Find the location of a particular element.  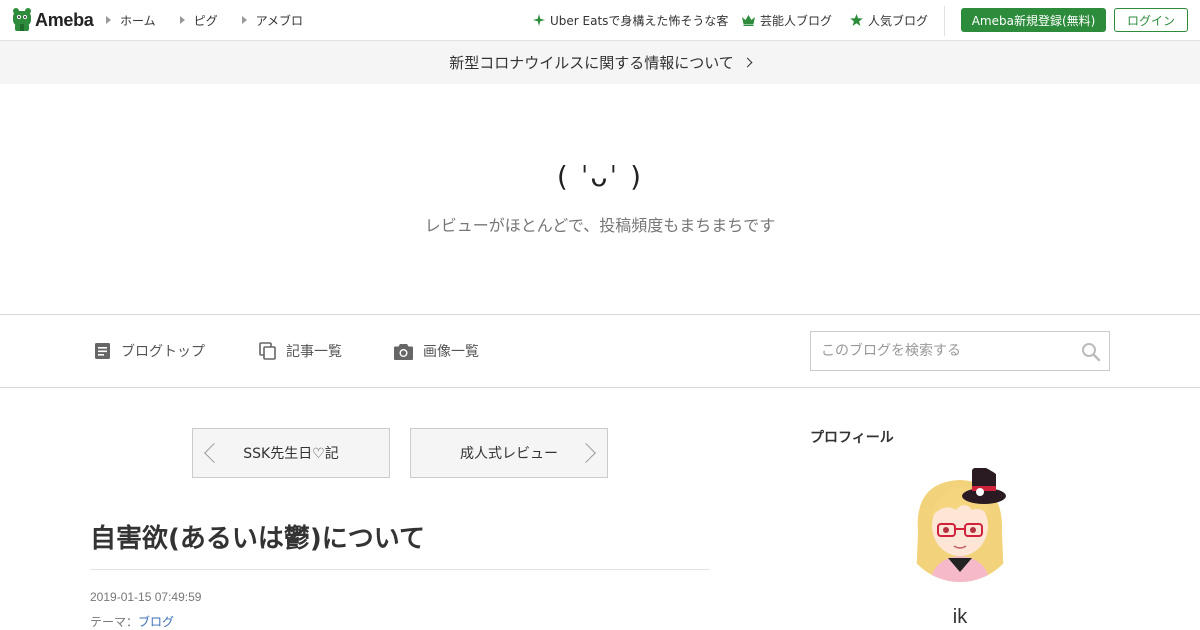

promo-popular-label: 人気ブログ is located at coordinates (898, 20).